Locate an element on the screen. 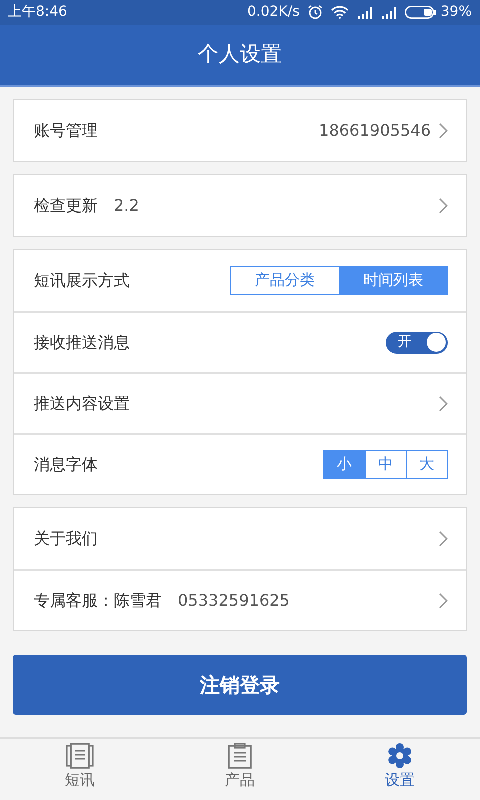 The image size is (480, 800). row-label: 接收推送消息 is located at coordinates (82, 343).